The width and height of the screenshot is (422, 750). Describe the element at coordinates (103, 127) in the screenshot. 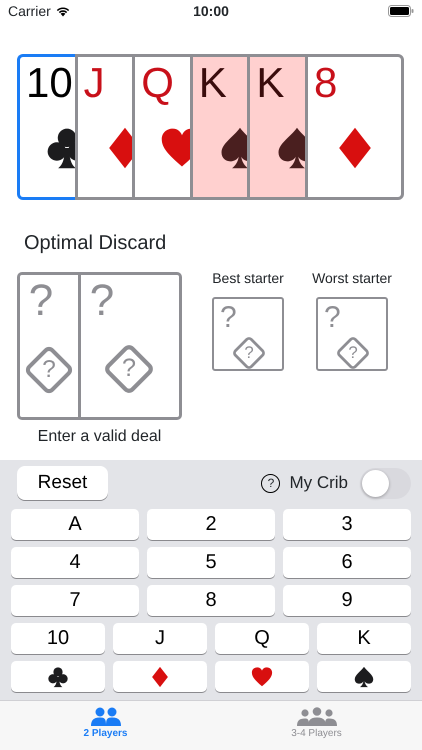

I see `playing-card: J` at that location.